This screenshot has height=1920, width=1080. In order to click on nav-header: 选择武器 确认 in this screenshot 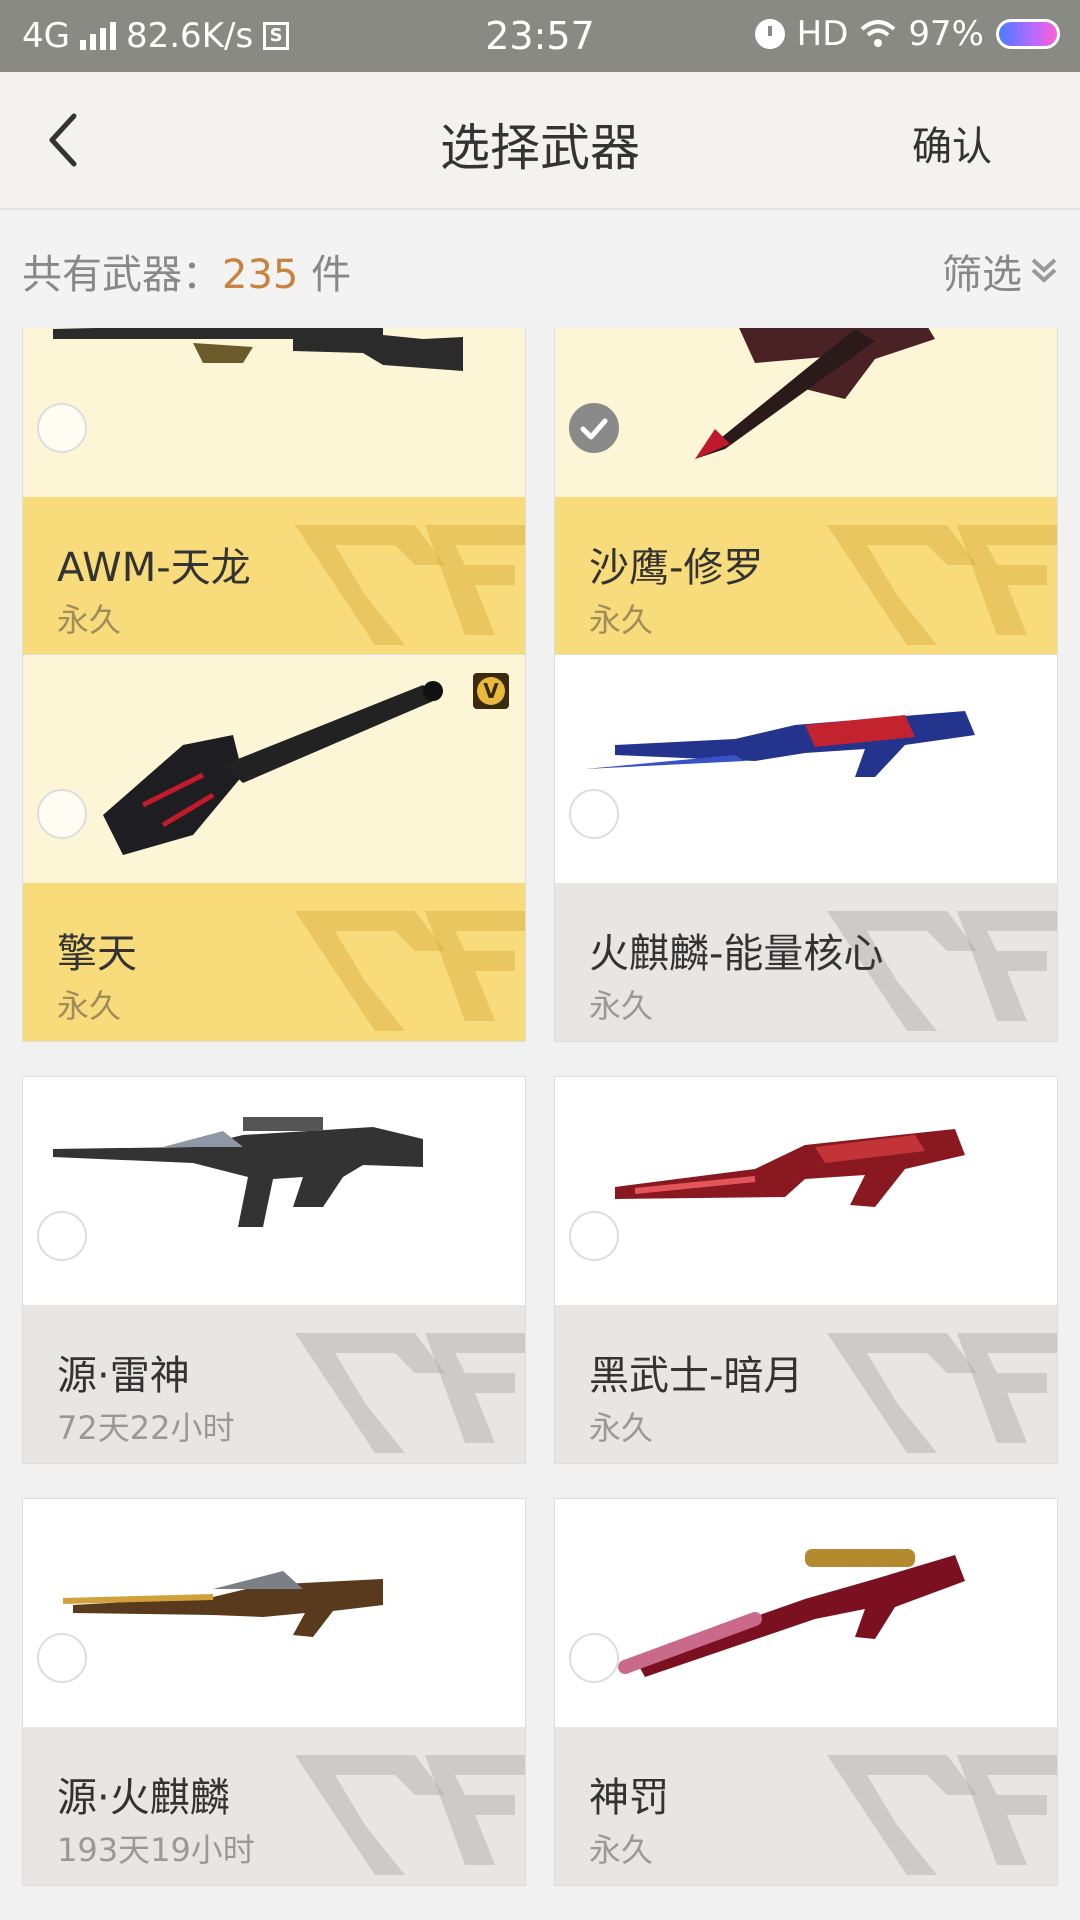, I will do `click(540, 141)`.